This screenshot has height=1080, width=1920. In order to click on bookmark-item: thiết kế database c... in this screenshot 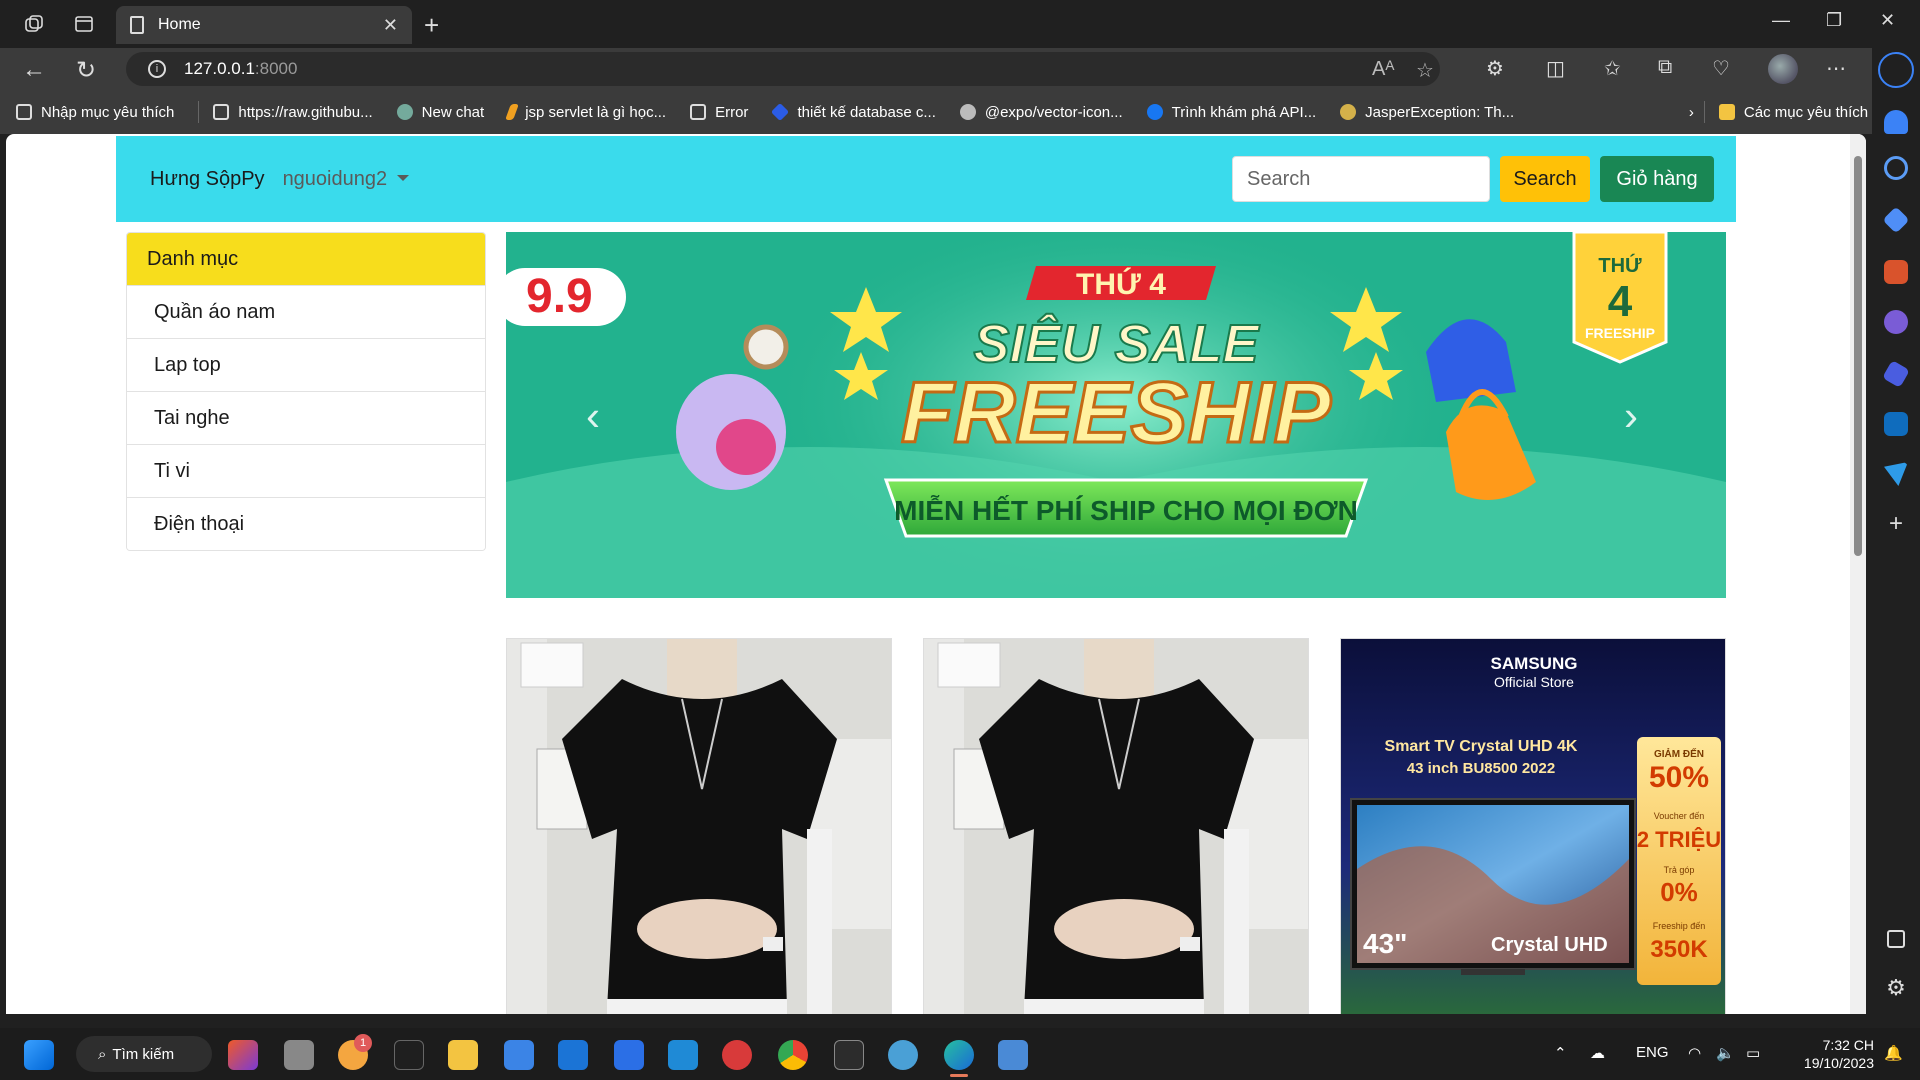, I will do `click(853, 112)`.